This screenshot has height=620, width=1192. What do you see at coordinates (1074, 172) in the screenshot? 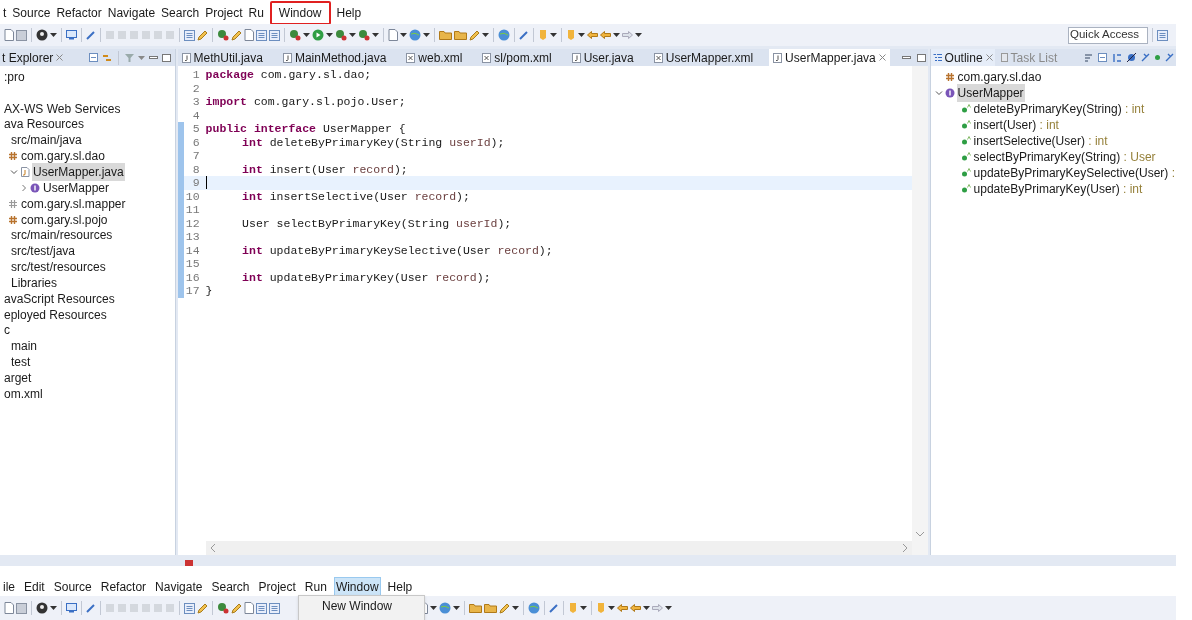
I see `outline-item: updateByPrimaryKeySelective(User) :` at bounding box center [1074, 172].